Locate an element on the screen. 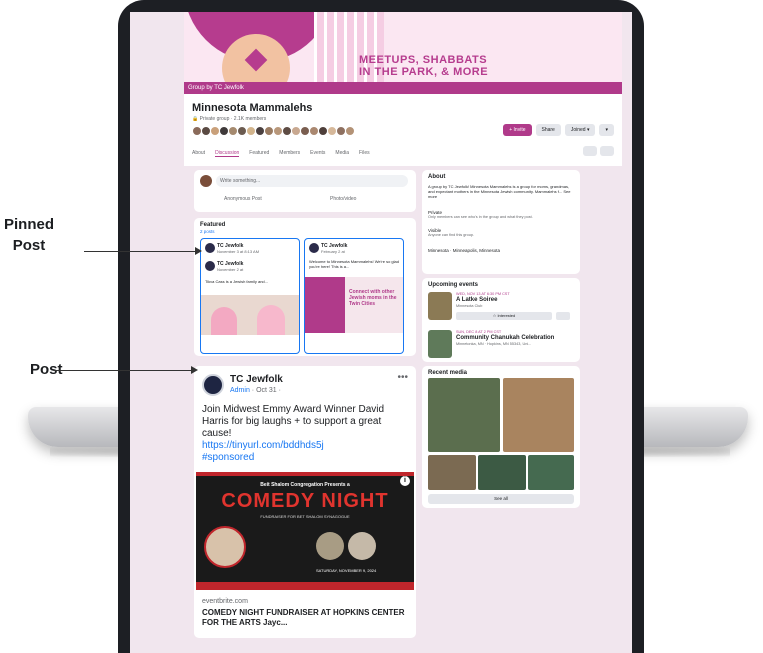  more-button: ▾ is located at coordinates (606, 130).